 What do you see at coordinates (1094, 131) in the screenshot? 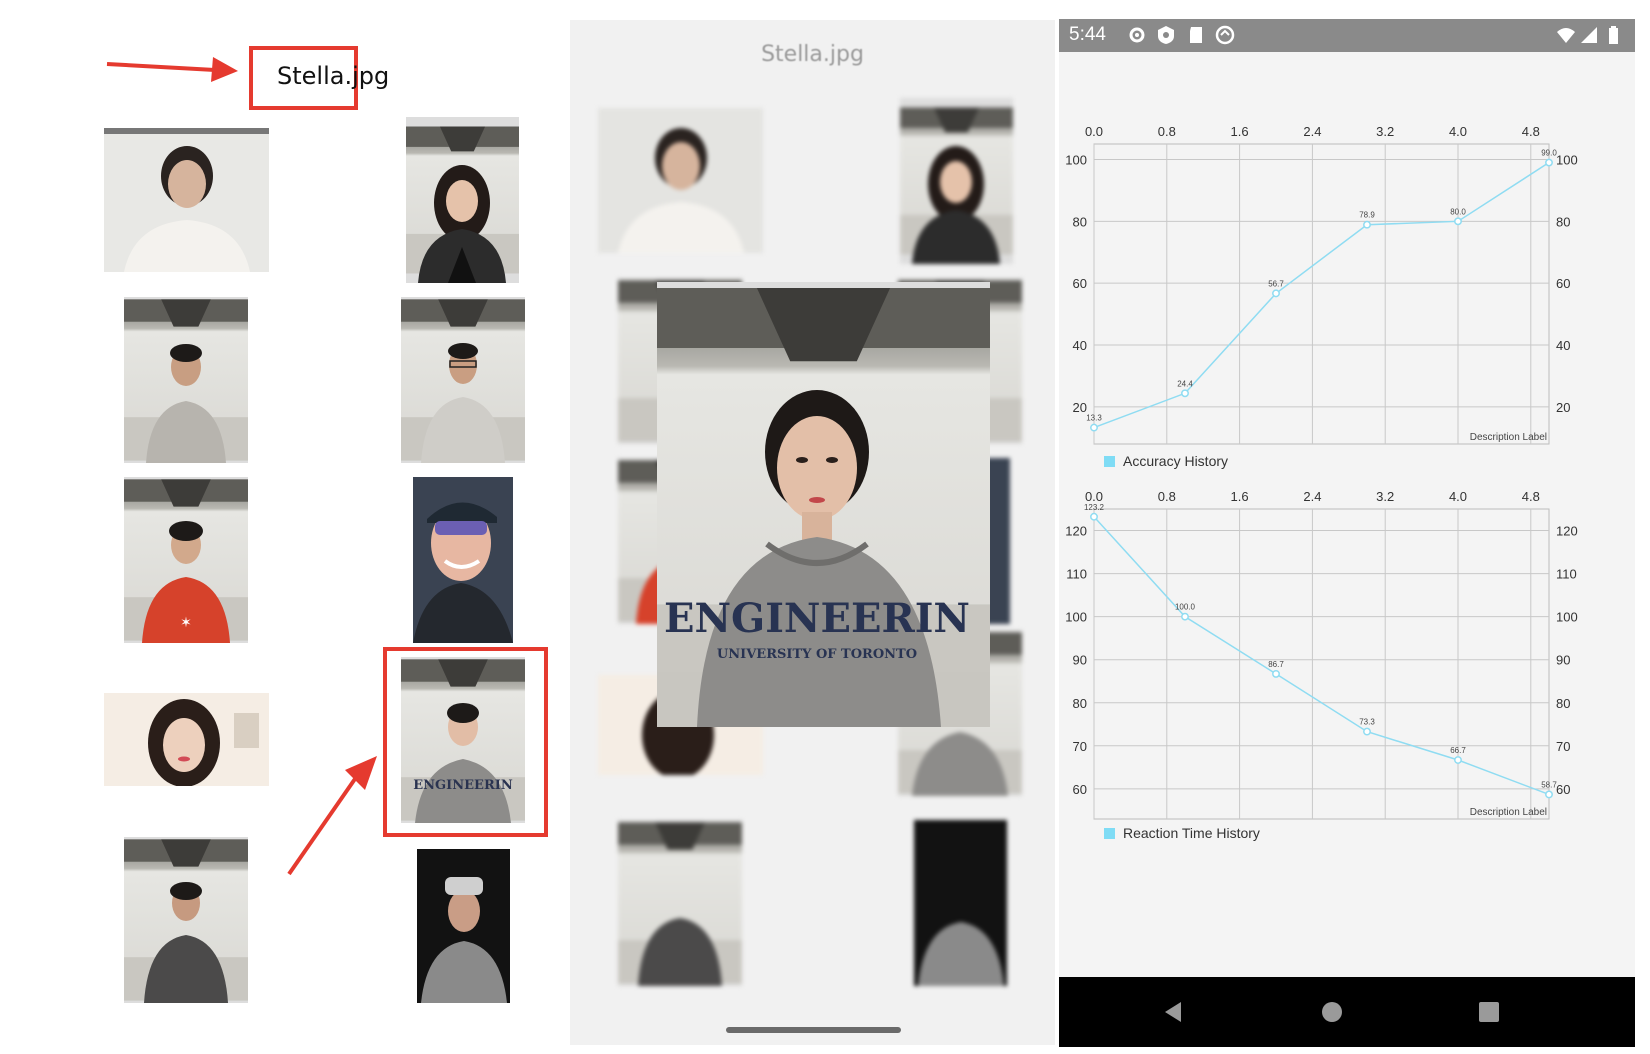
I see `x-tick-label: 0.0` at bounding box center [1094, 131].